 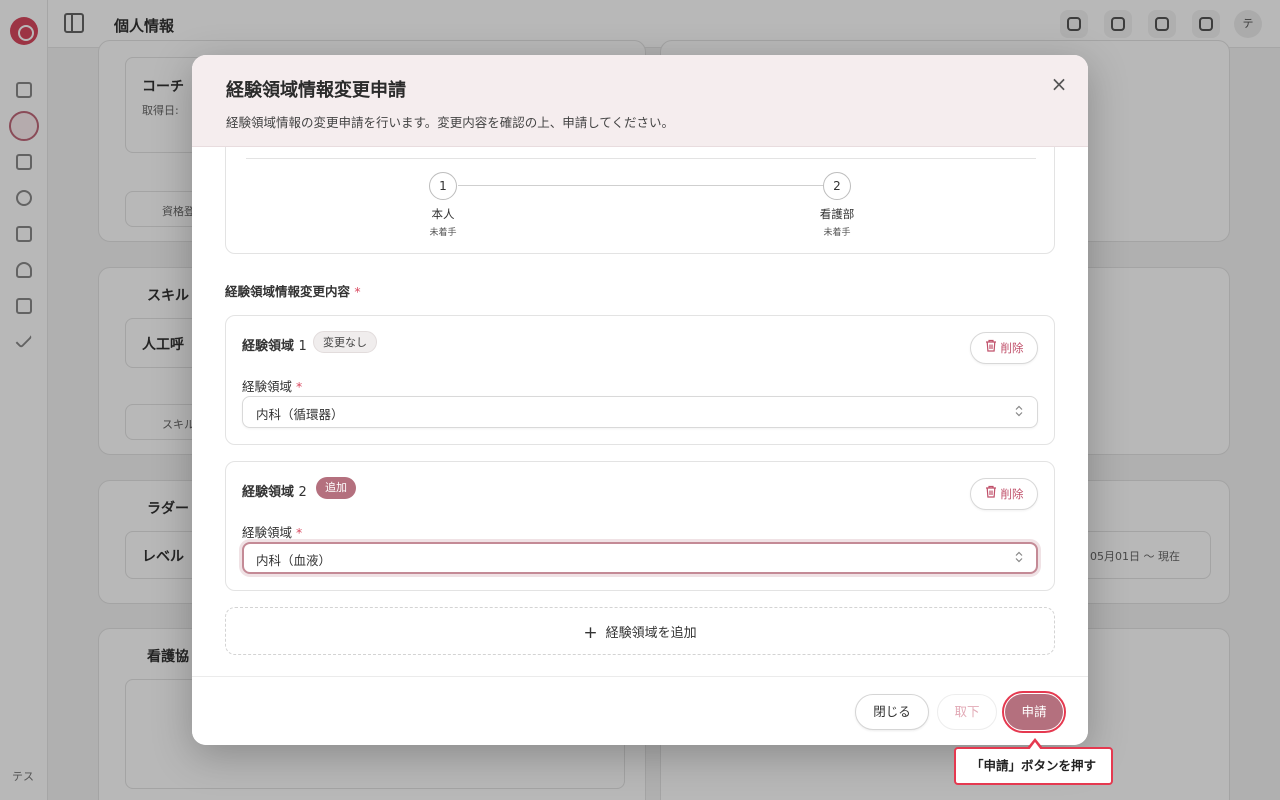 What do you see at coordinates (640, 710) in the screenshot?
I see `modal-footer: 閉じる 取下 申請` at bounding box center [640, 710].